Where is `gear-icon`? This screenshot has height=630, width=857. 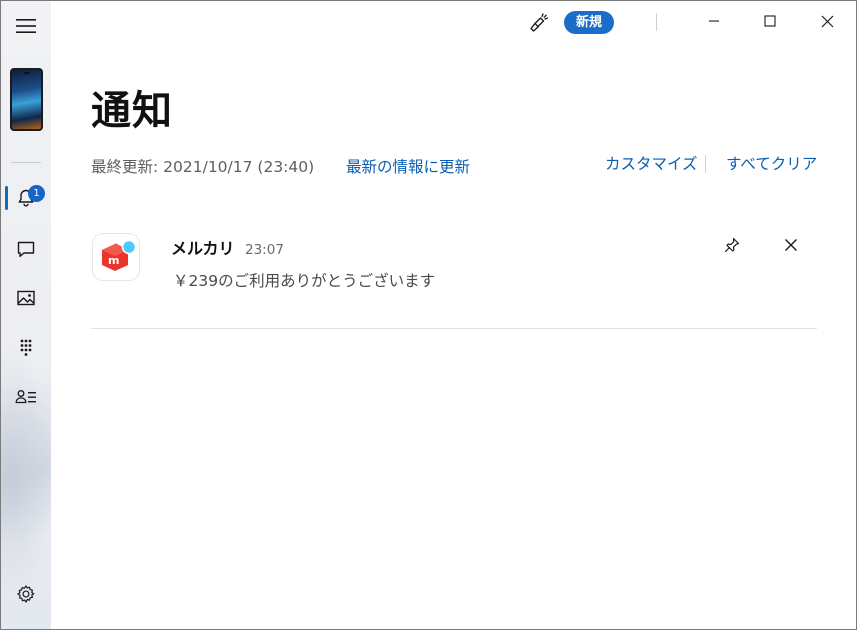
gear-icon is located at coordinates (26, 594).